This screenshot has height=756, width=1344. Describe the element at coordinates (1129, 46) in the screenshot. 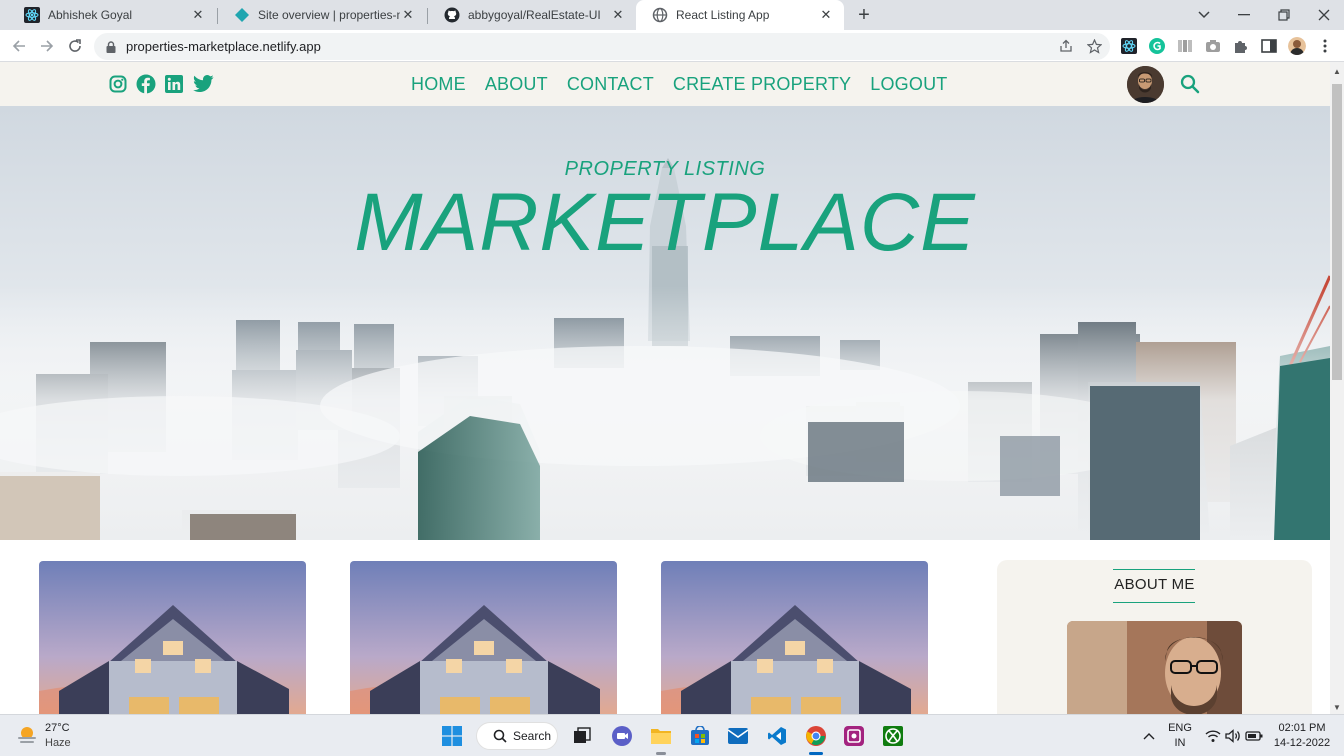

I see `react-devtools-icon` at that location.